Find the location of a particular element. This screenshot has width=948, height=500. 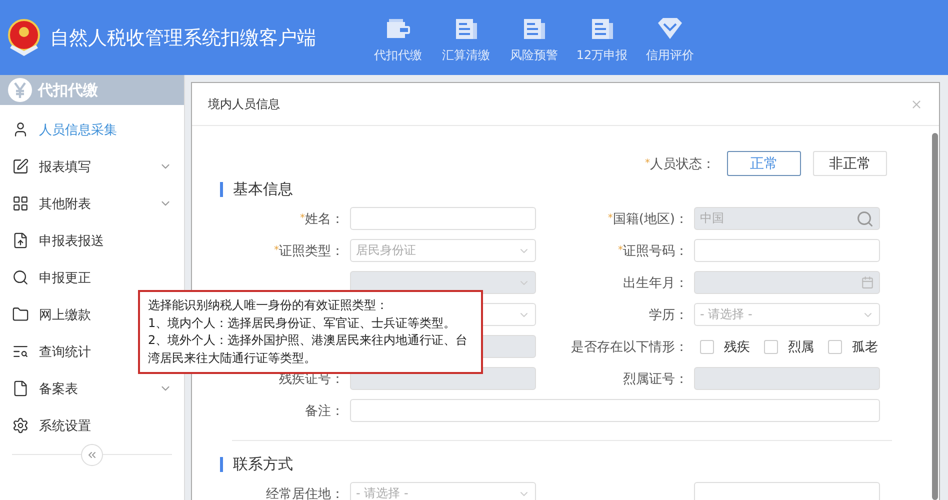

field-label: 烈属证号： is located at coordinates (655, 379).